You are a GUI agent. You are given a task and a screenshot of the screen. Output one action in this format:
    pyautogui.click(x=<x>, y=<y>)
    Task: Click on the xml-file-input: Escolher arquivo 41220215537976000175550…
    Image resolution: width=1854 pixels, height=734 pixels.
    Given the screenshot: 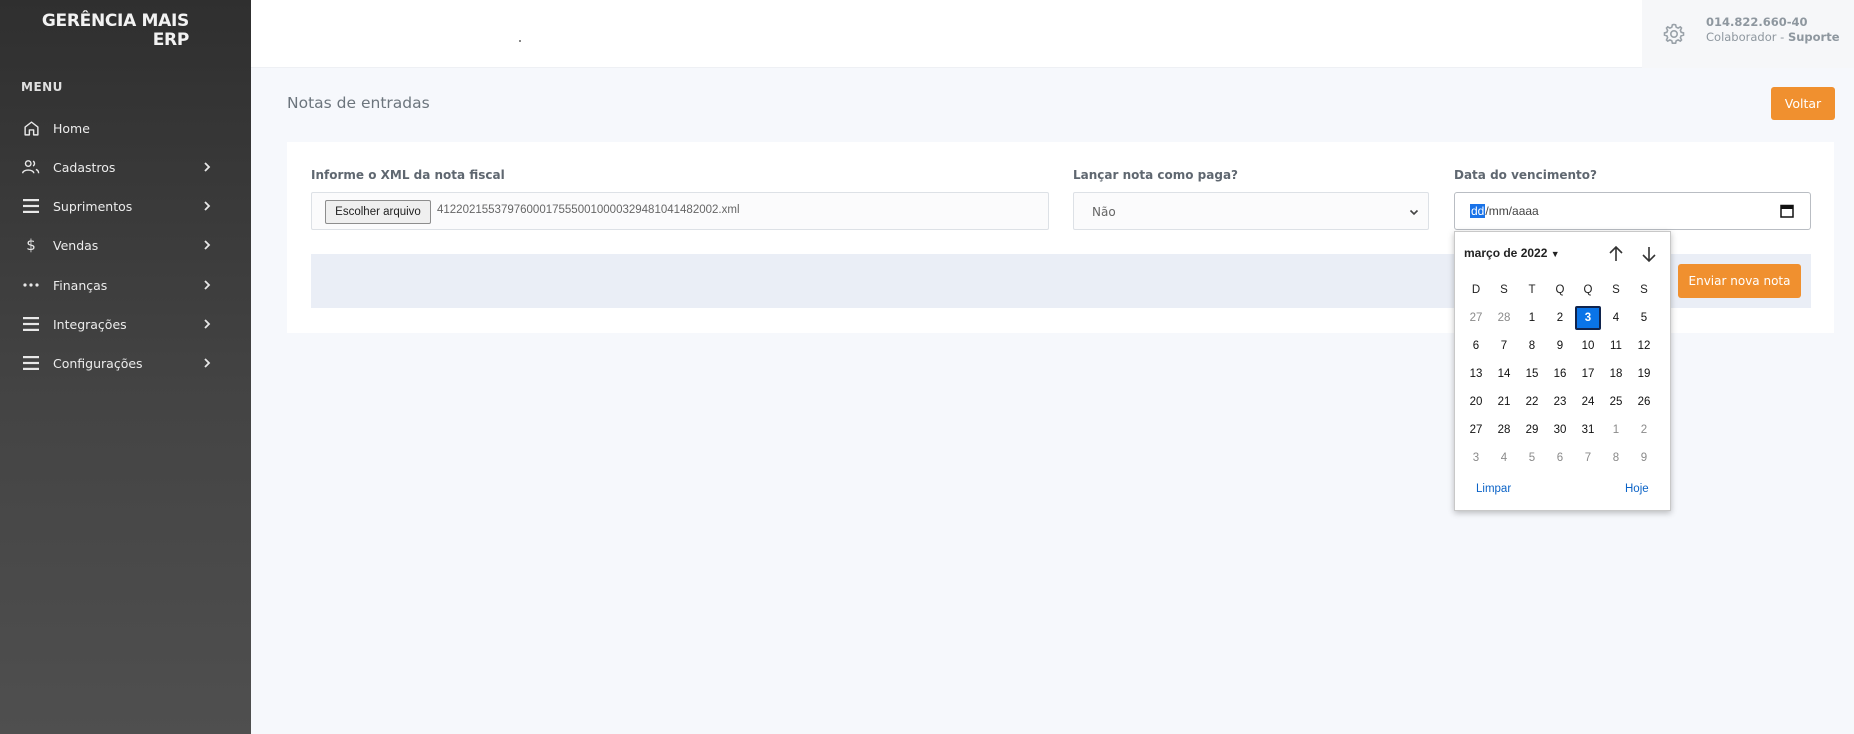 What is the action you would take?
    pyautogui.click(x=680, y=211)
    